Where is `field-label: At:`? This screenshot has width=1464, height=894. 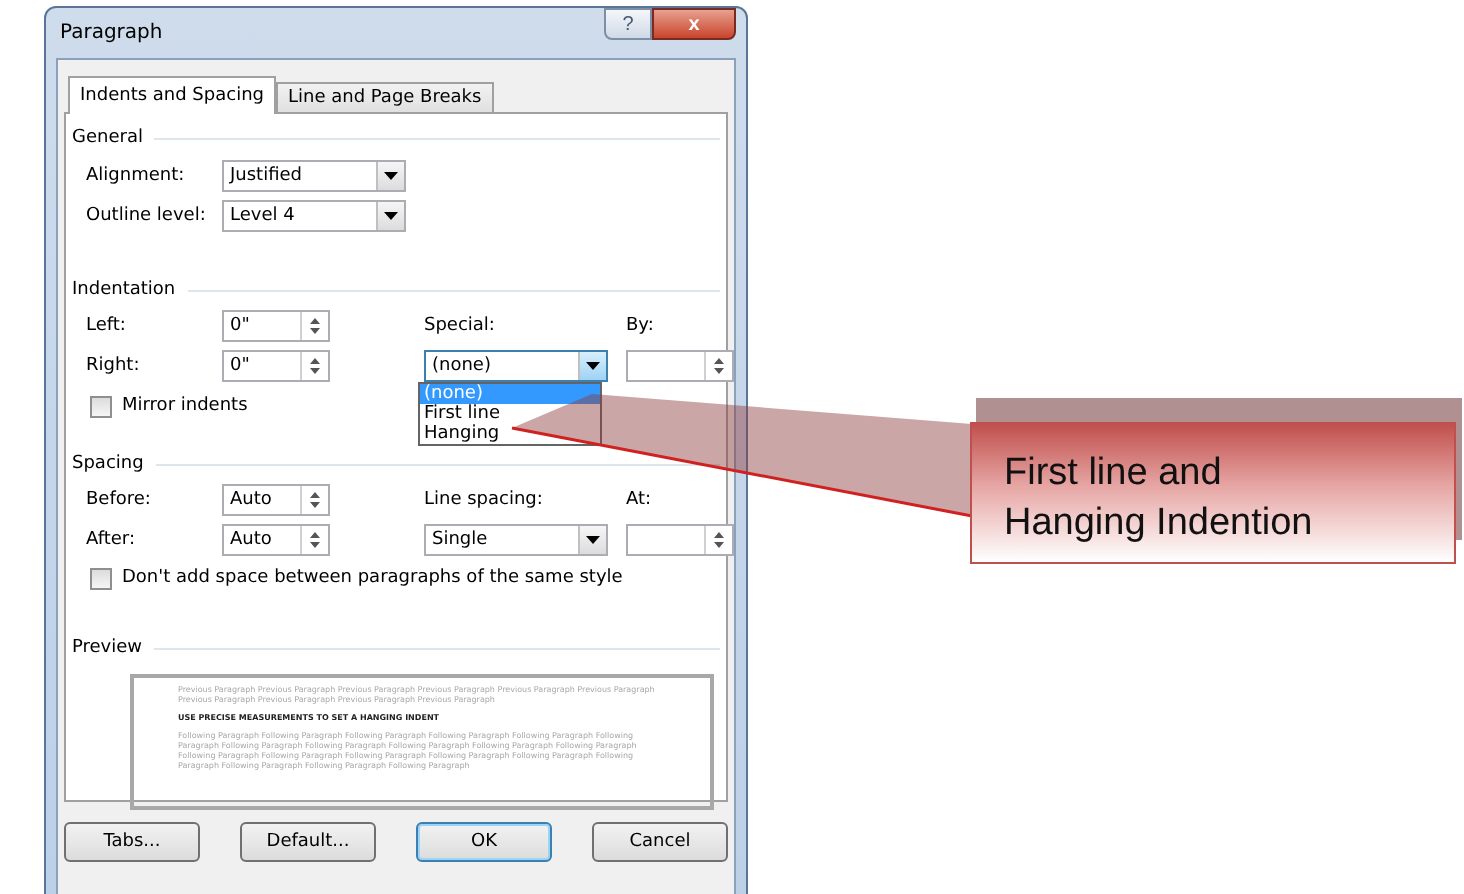
field-label: At: is located at coordinates (640, 500).